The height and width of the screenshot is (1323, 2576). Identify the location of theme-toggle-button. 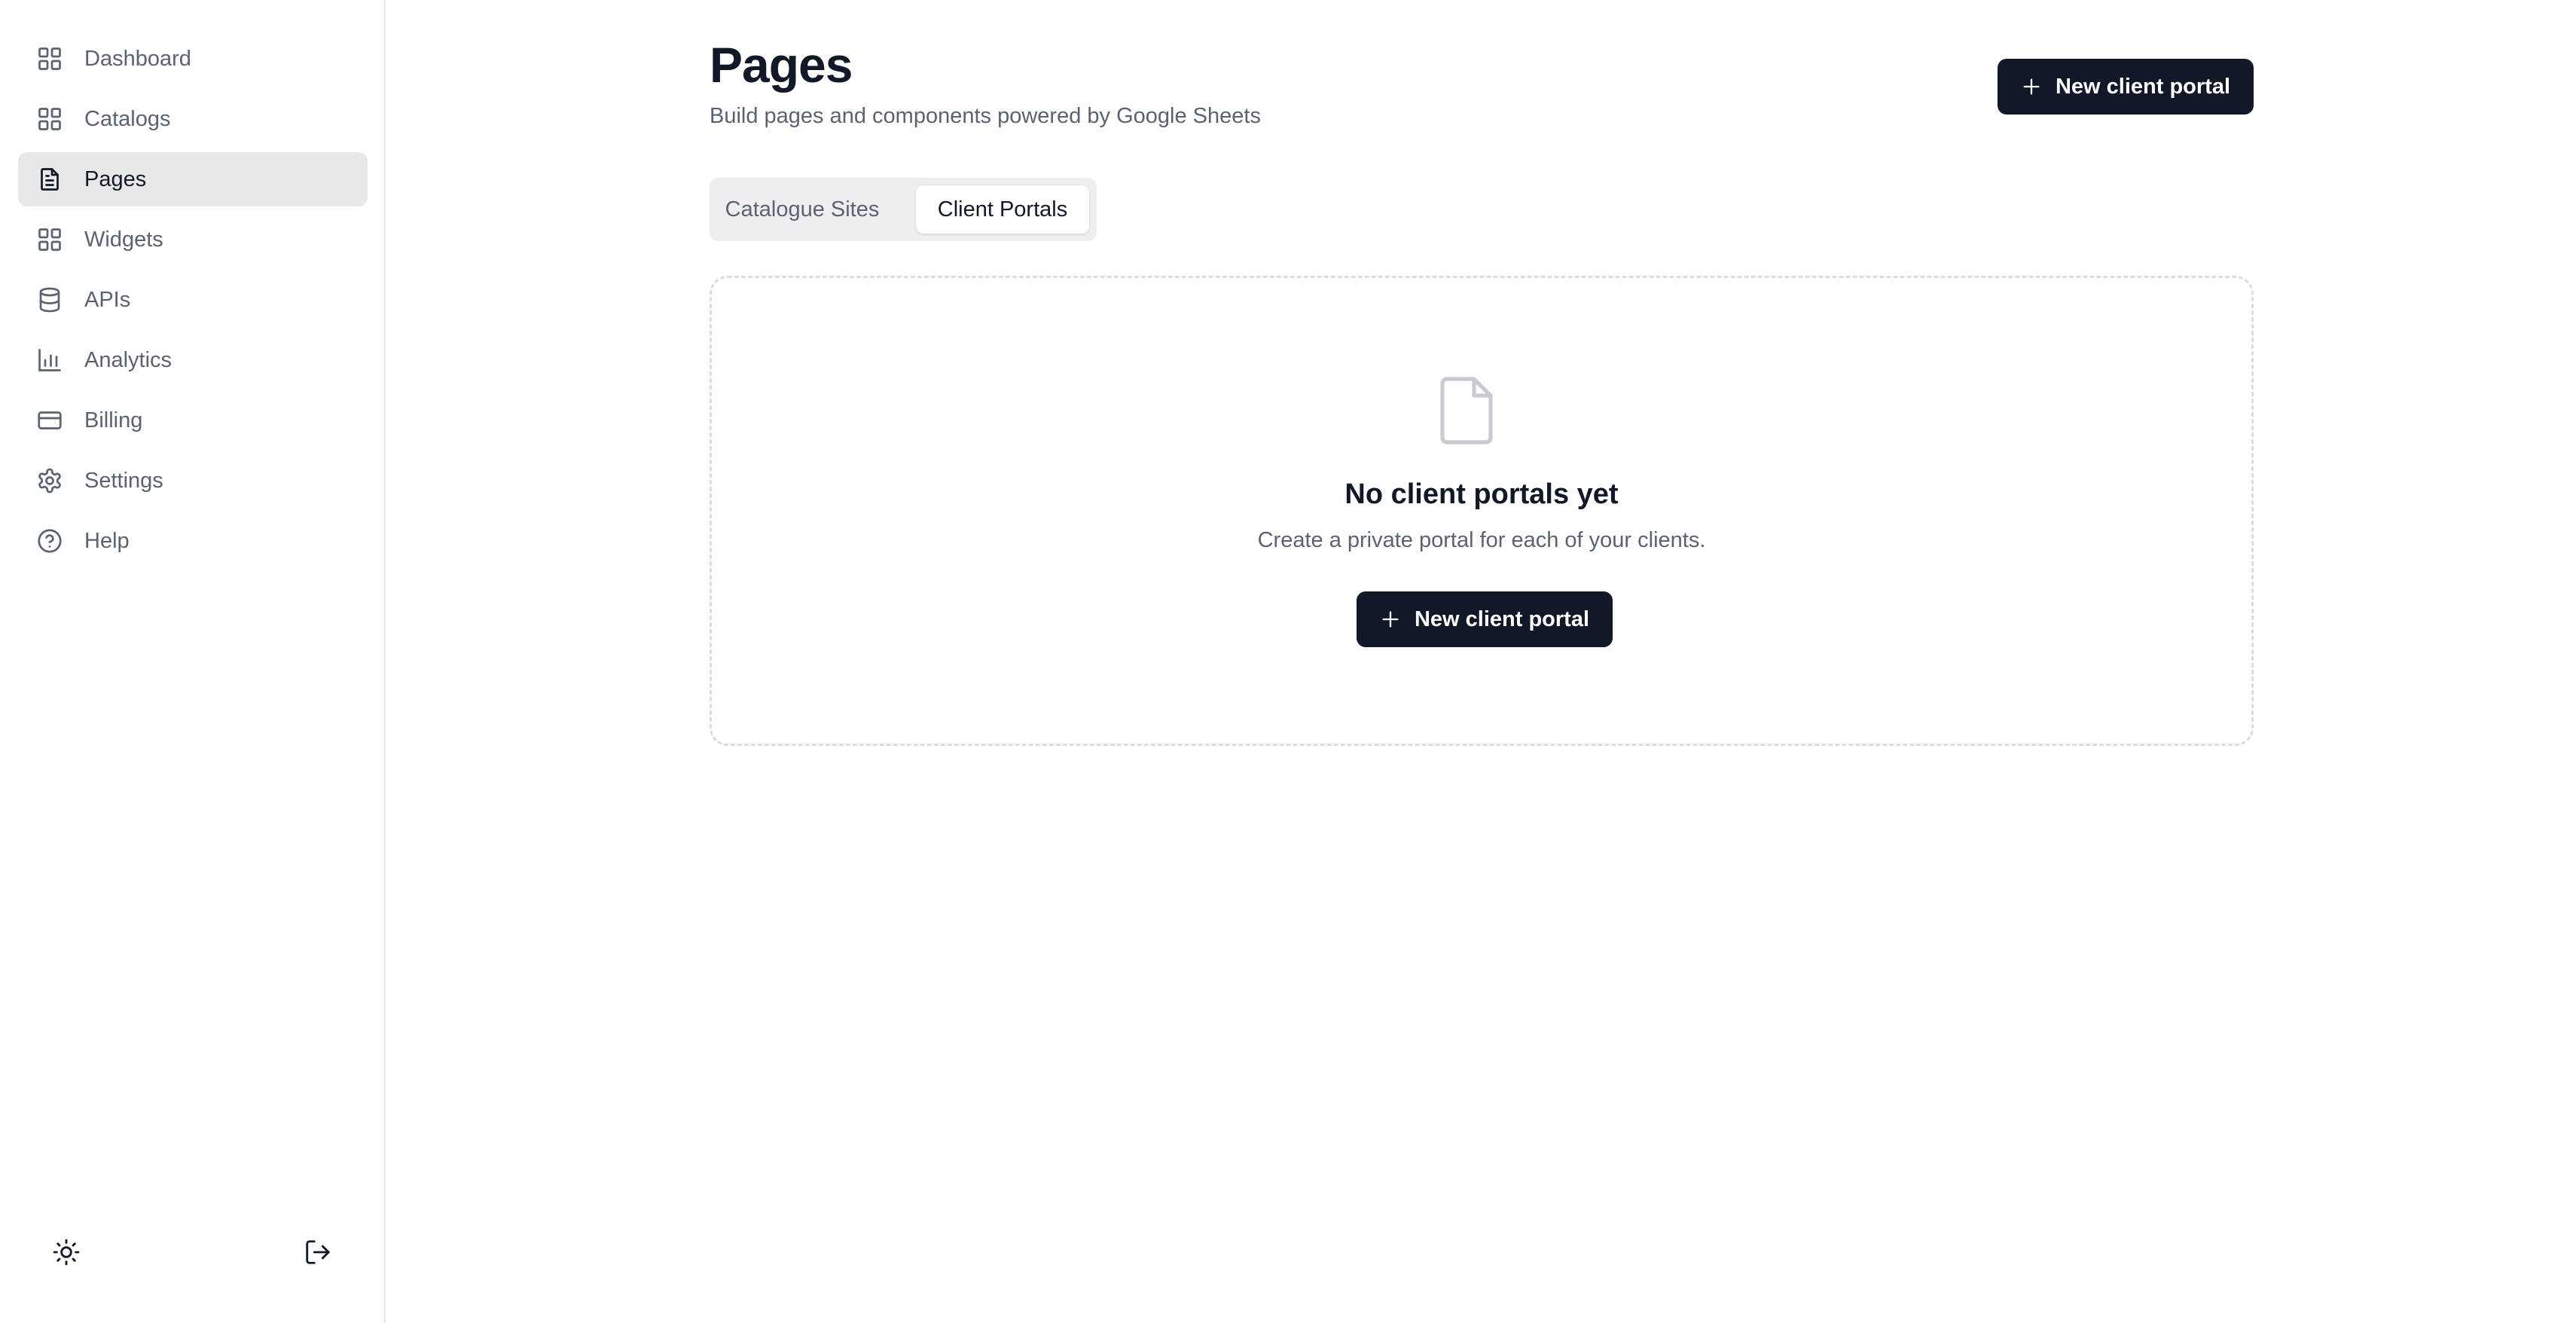
(66, 1252).